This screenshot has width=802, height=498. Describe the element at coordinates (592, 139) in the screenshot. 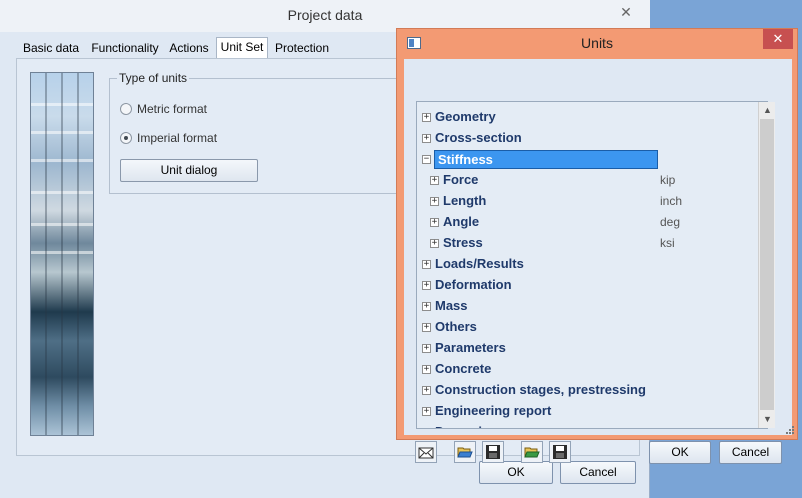

I see `tree-item: + Cross-section` at that location.